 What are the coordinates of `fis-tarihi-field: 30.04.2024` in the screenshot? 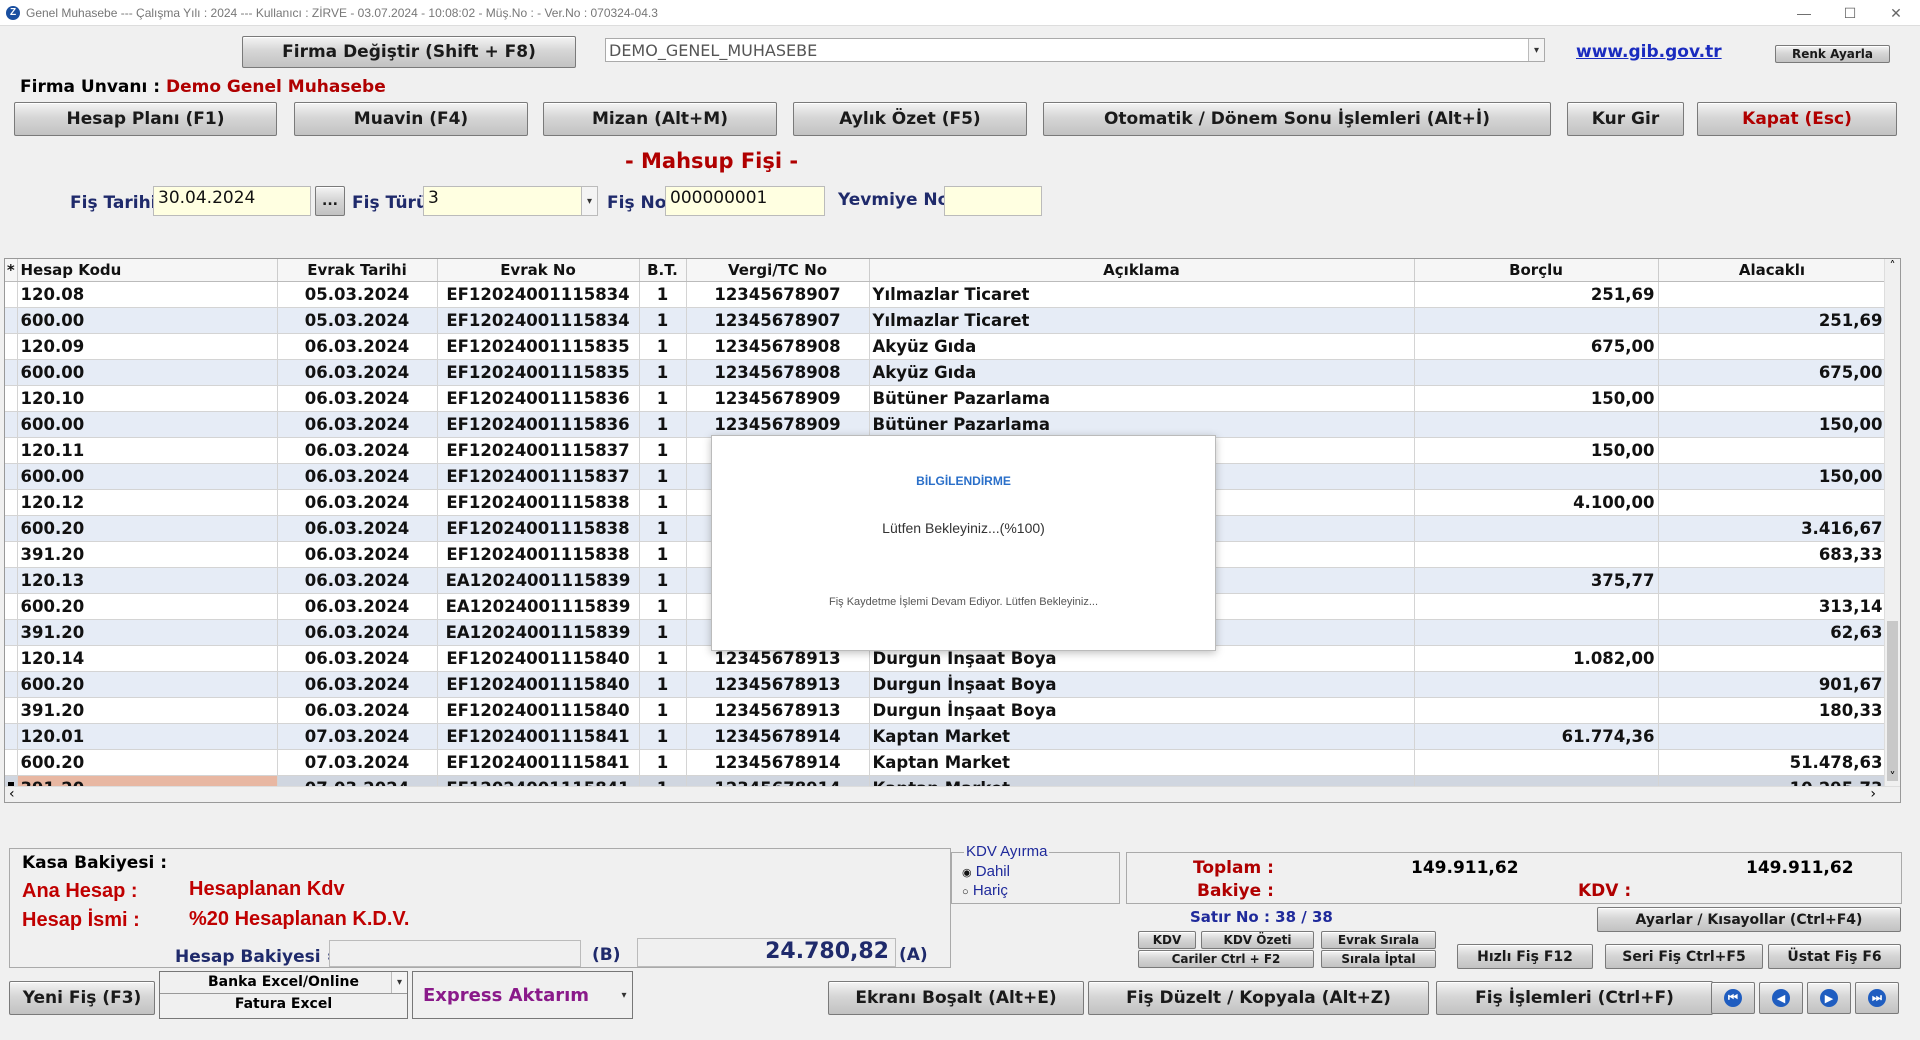 It's located at (232, 201).